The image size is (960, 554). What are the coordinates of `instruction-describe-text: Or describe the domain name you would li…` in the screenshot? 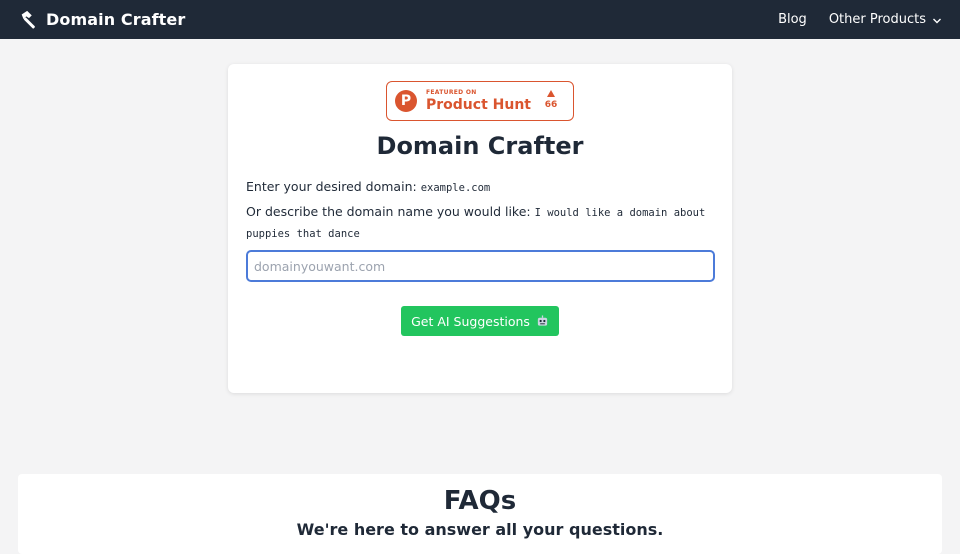 It's located at (388, 211).